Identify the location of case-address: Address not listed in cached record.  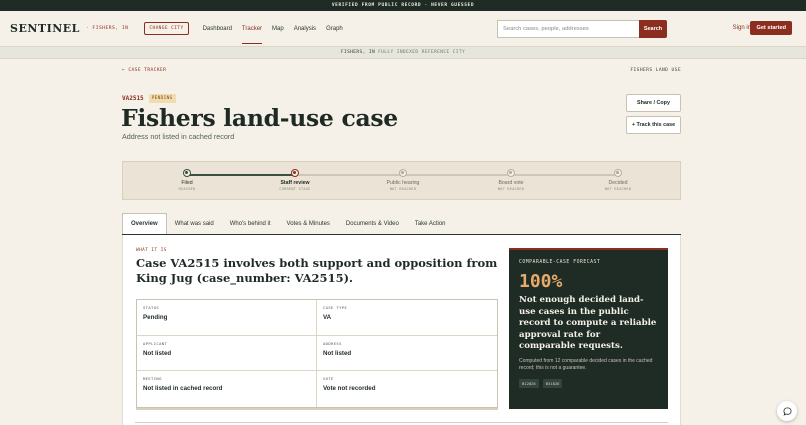
(178, 136).